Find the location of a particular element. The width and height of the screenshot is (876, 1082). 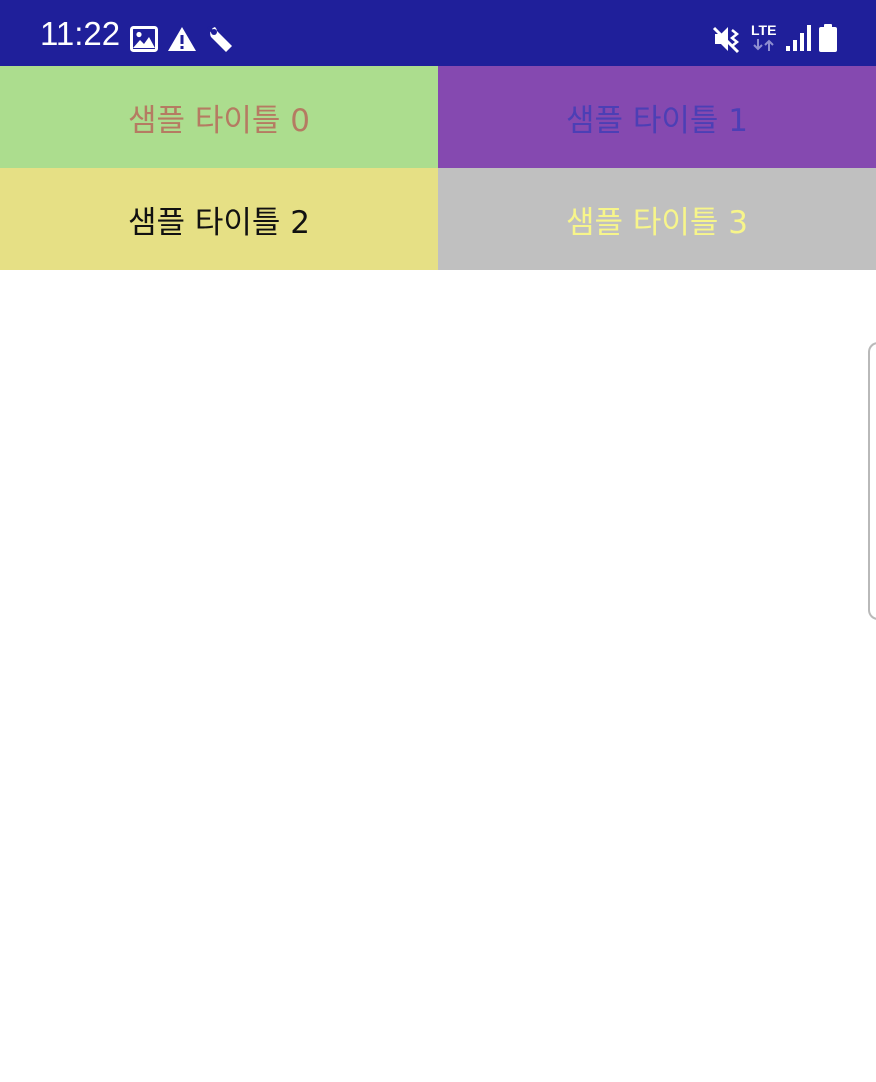

lte-label: LTE is located at coordinates (764, 30).